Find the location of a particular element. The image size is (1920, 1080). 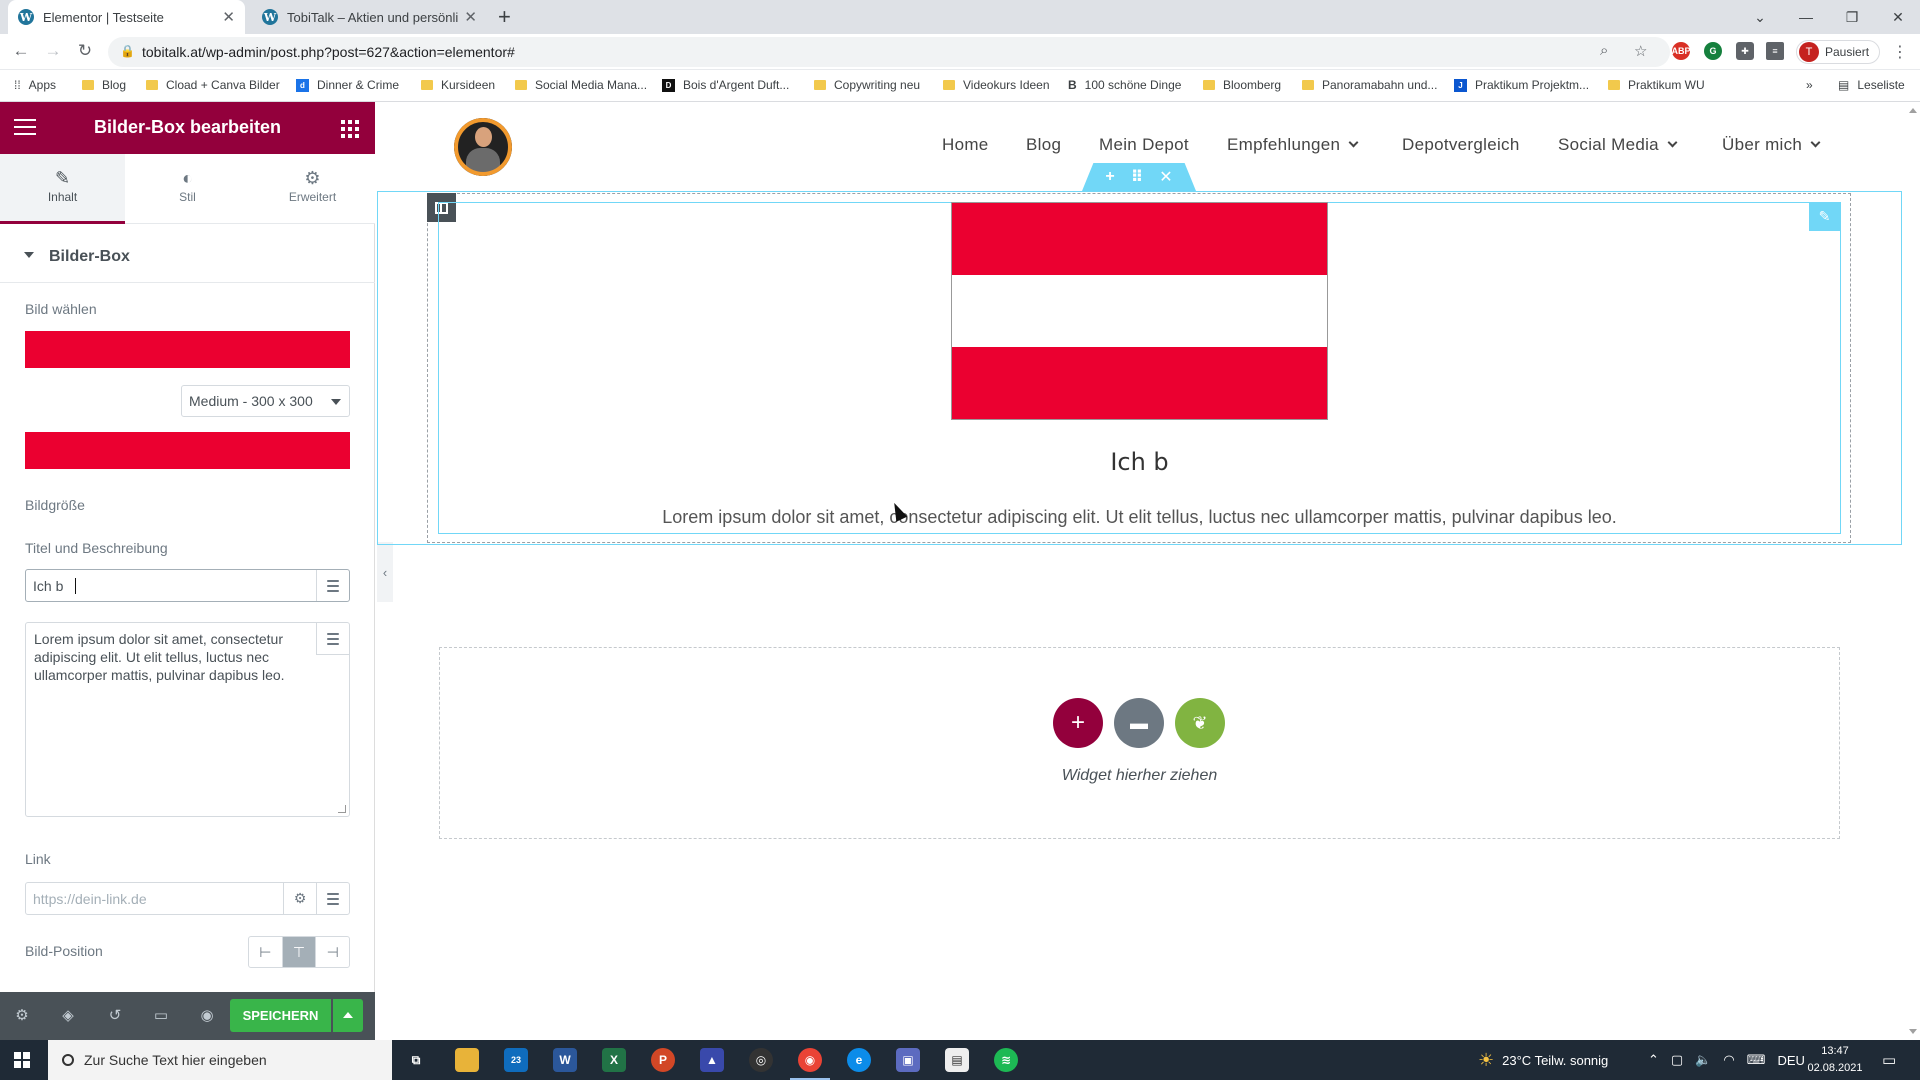

chrome-icon: ◉ is located at coordinates (810, 1064).